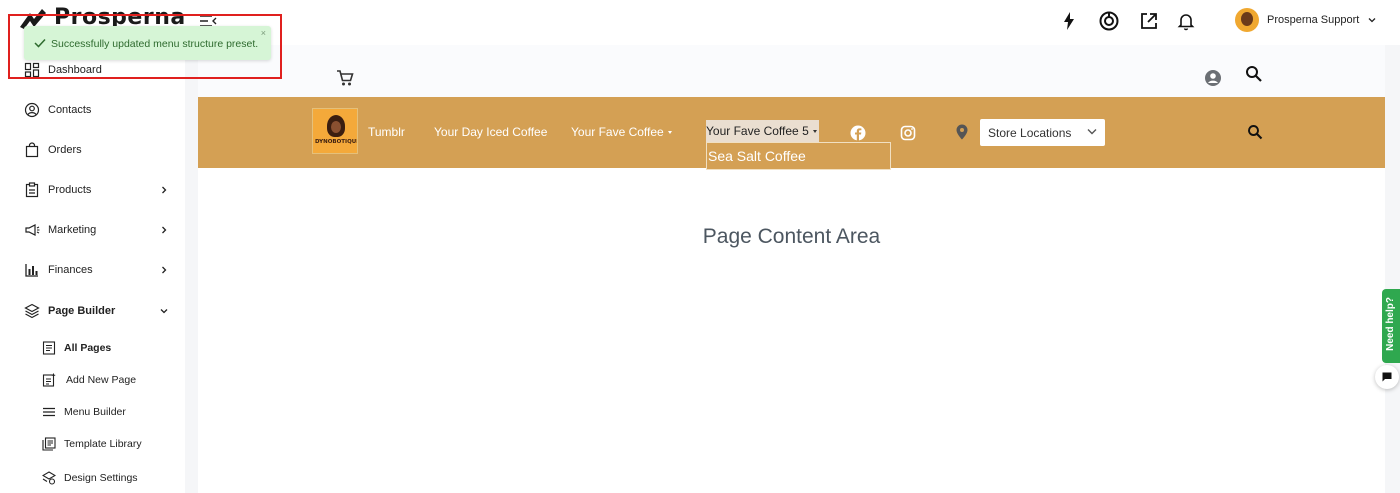 Image resolution: width=1400 pixels, height=493 pixels. I want to click on avatar, so click(1247, 20).